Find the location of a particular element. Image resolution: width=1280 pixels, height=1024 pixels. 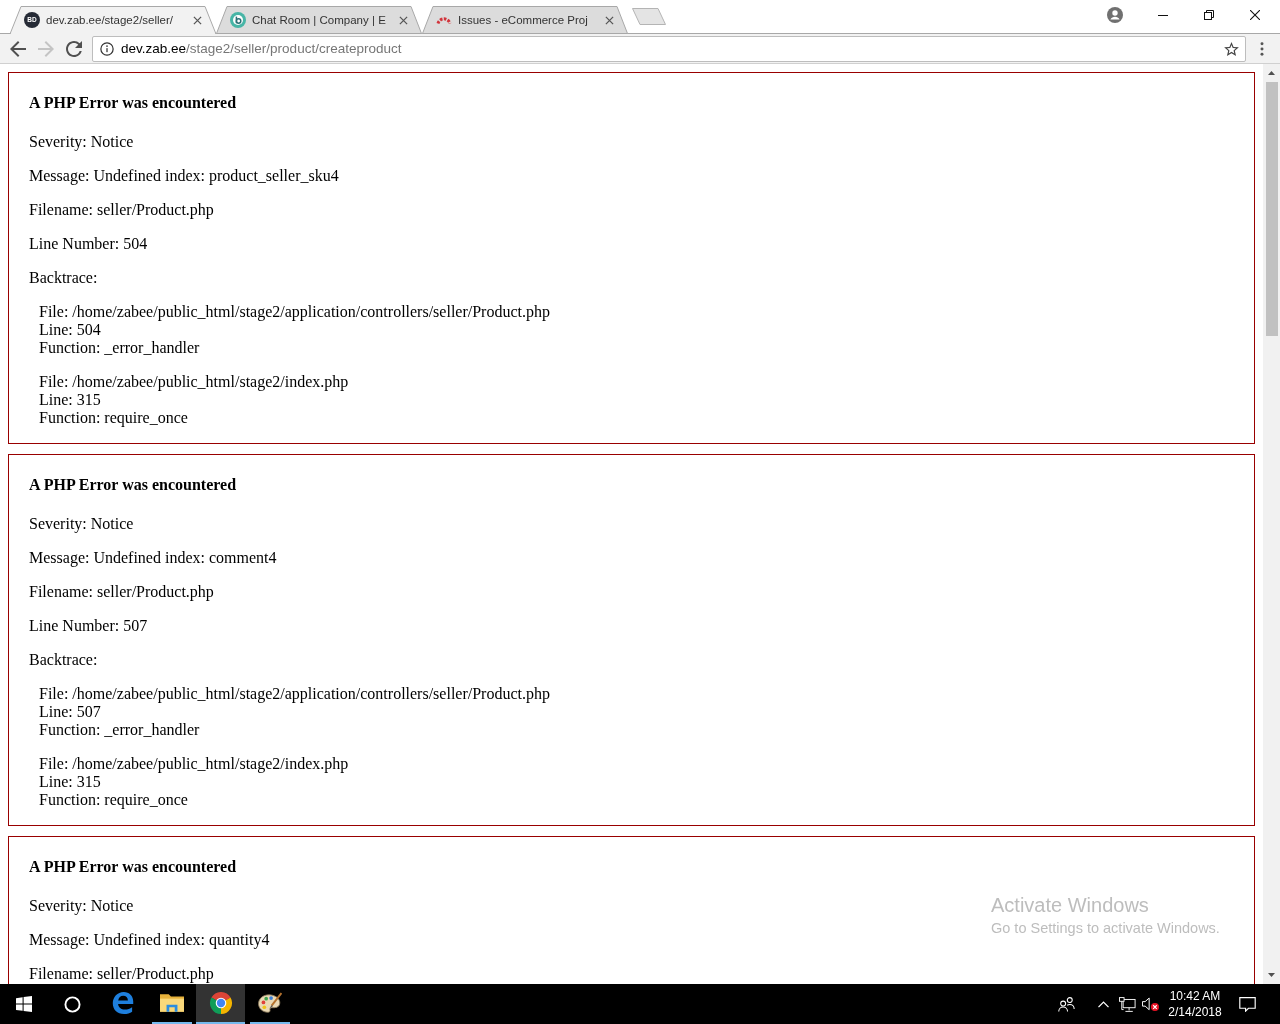

taskbar-button is located at coordinates (220, 1004).